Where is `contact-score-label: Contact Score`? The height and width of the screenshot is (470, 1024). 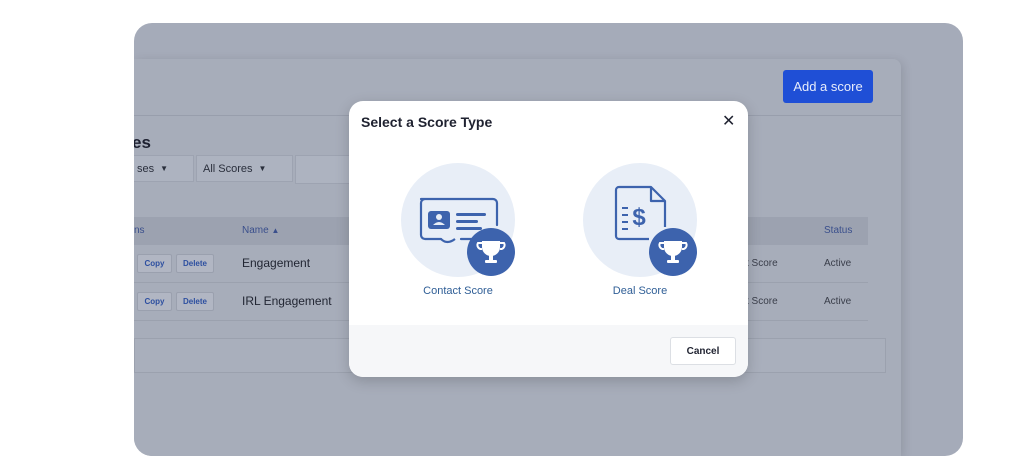 contact-score-label: Contact Score is located at coordinates (458, 291).